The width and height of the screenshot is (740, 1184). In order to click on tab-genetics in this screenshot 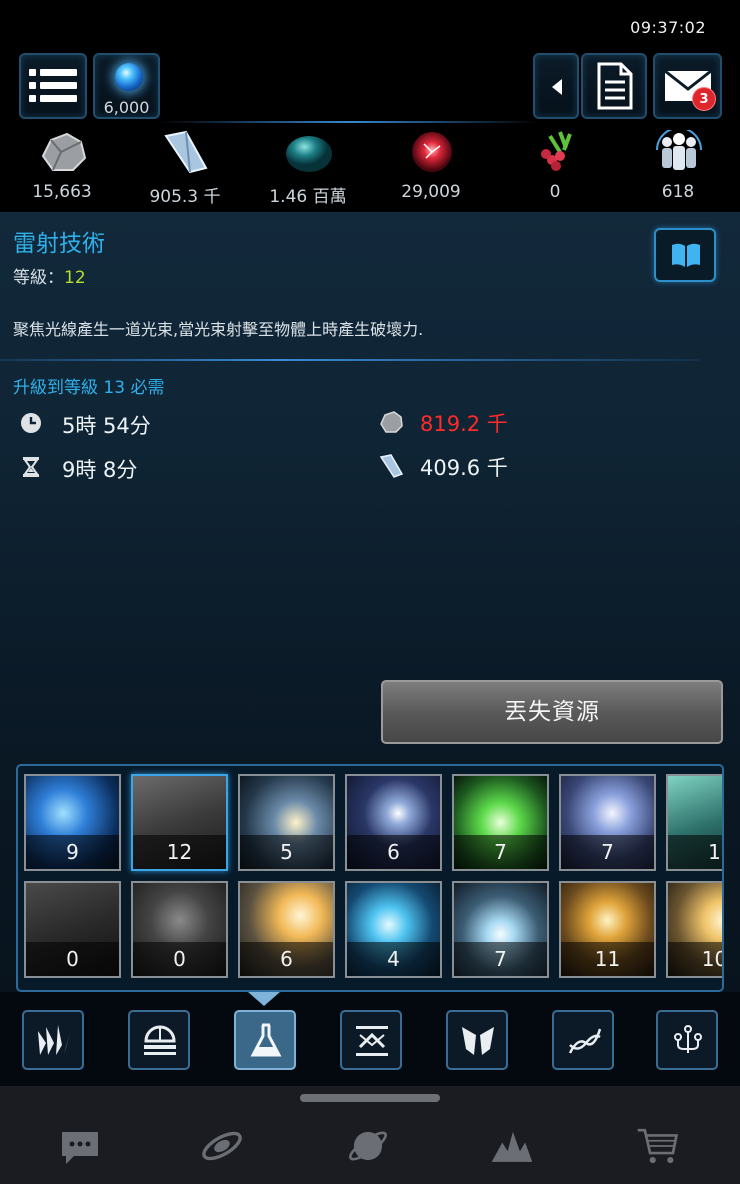, I will do `click(583, 1040)`.